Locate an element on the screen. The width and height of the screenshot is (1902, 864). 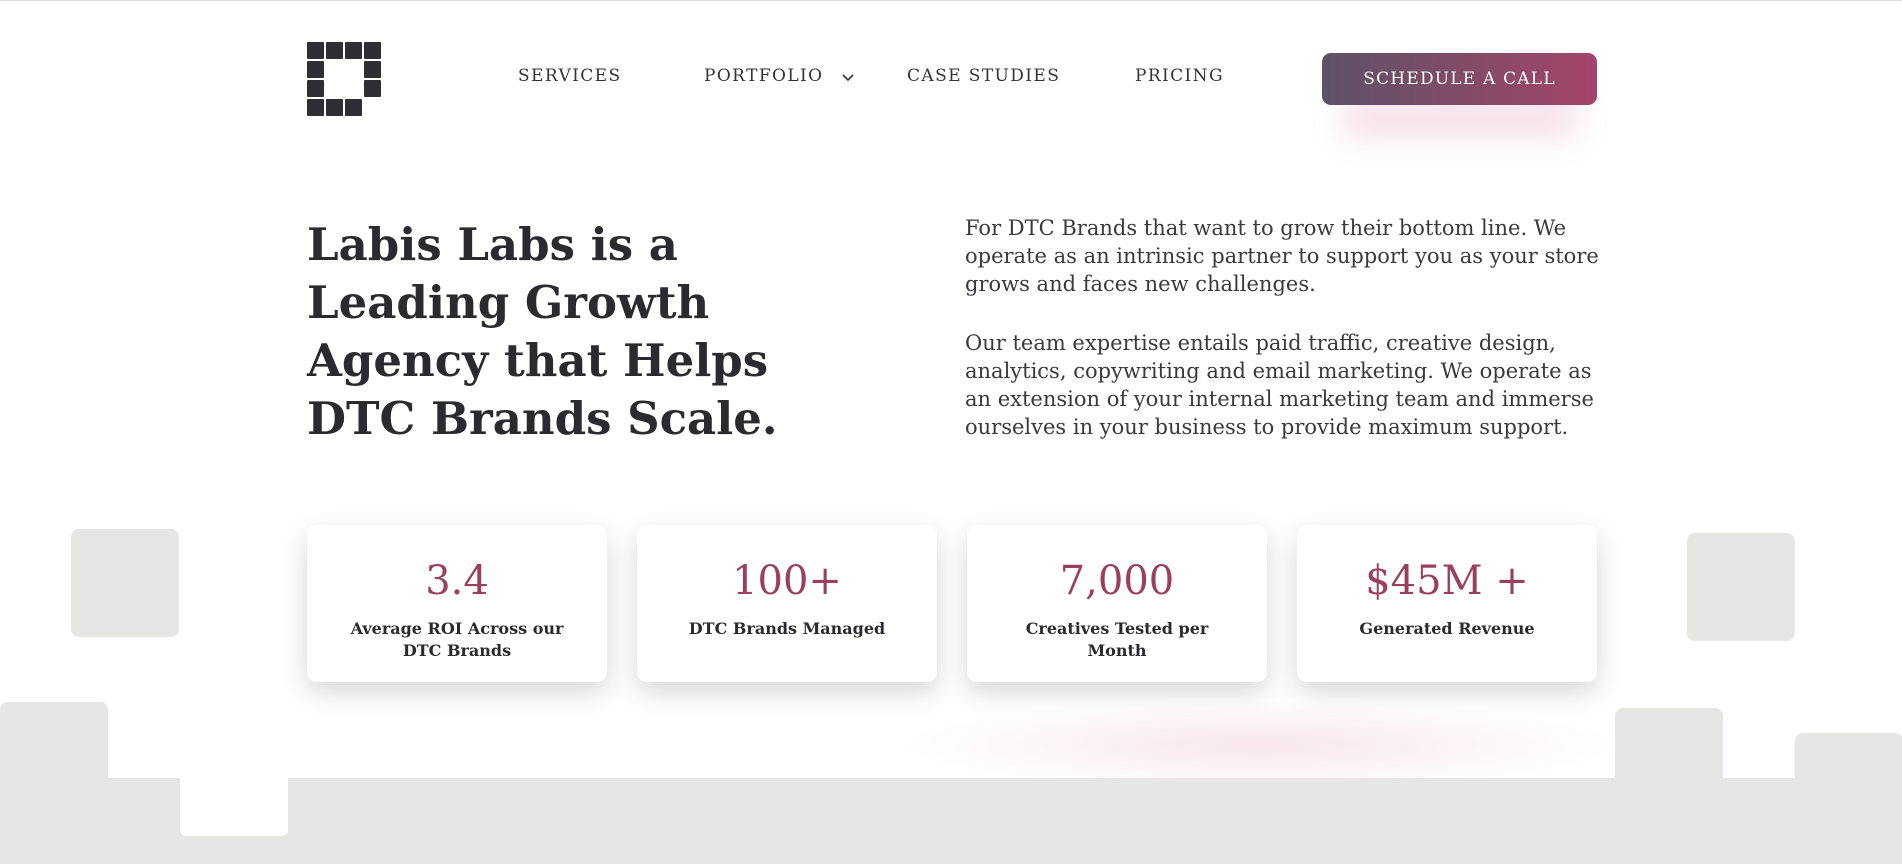
nav-item-pricing: PRICING is located at coordinates (1179, 76).